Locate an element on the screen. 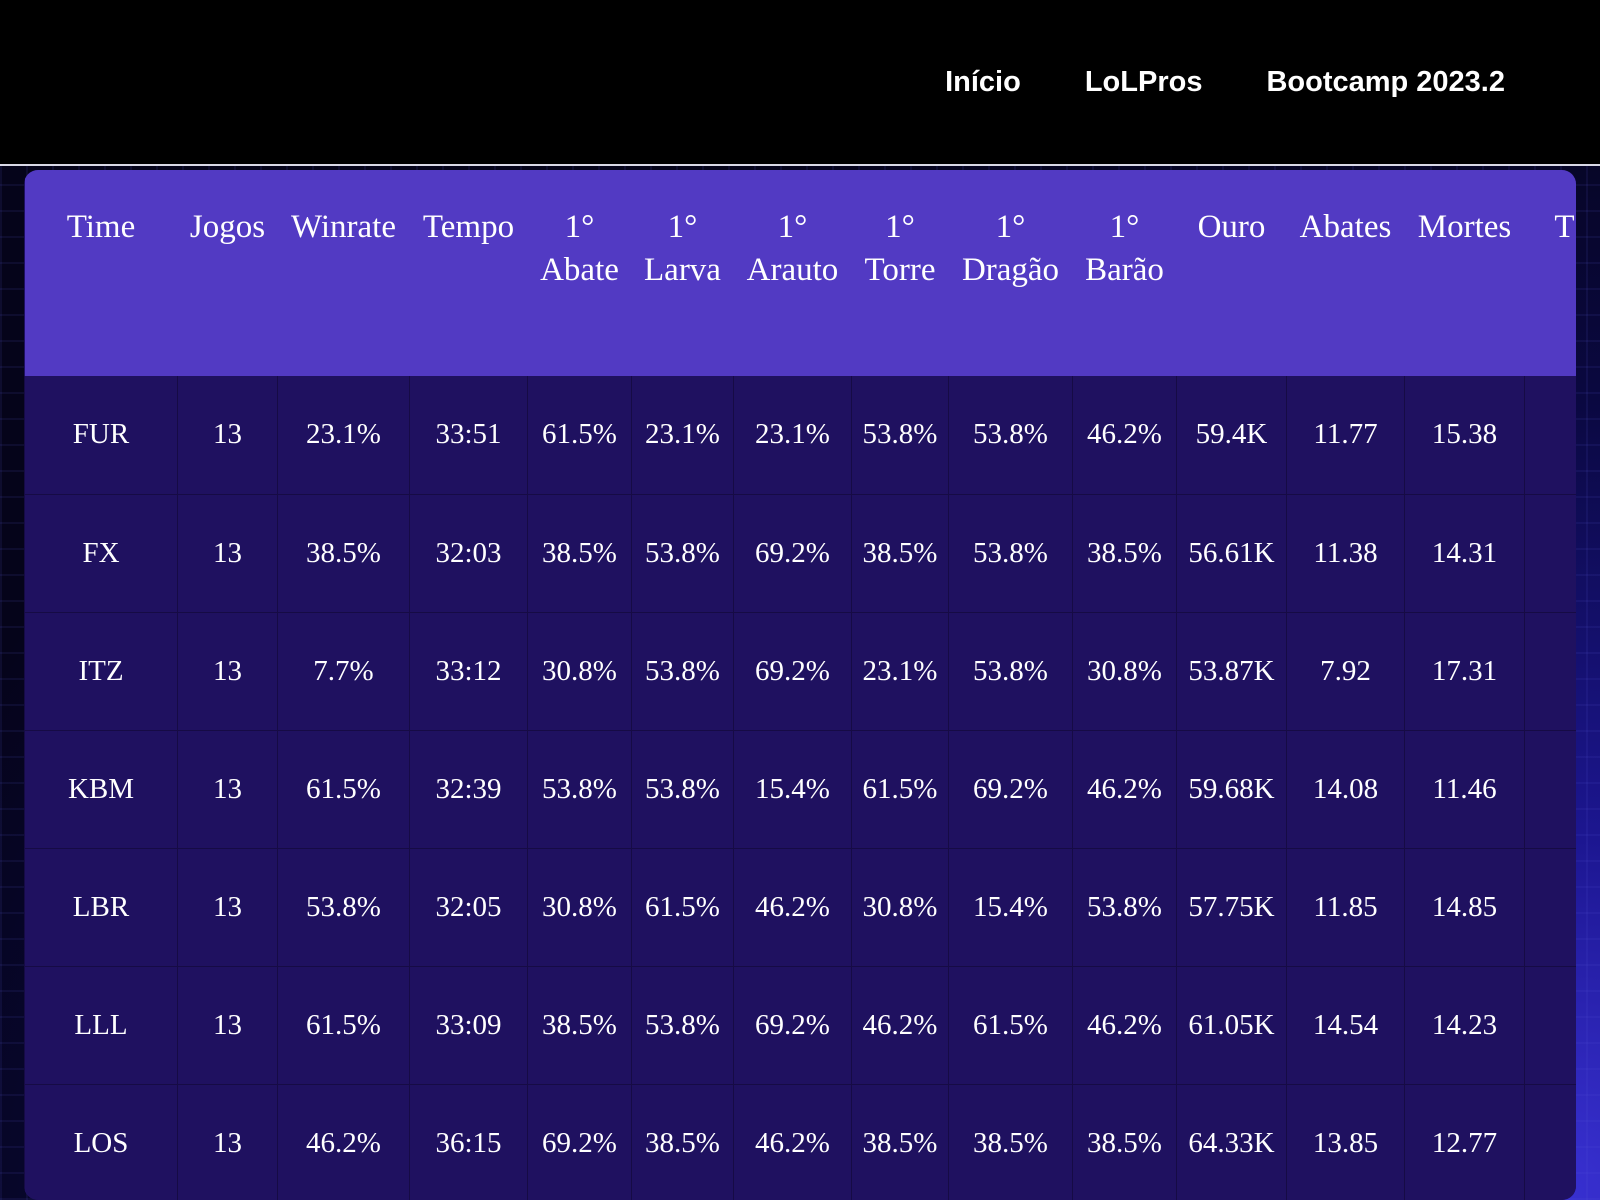  table-cell-primeiro-abate: 61.5% is located at coordinates (579, 435).